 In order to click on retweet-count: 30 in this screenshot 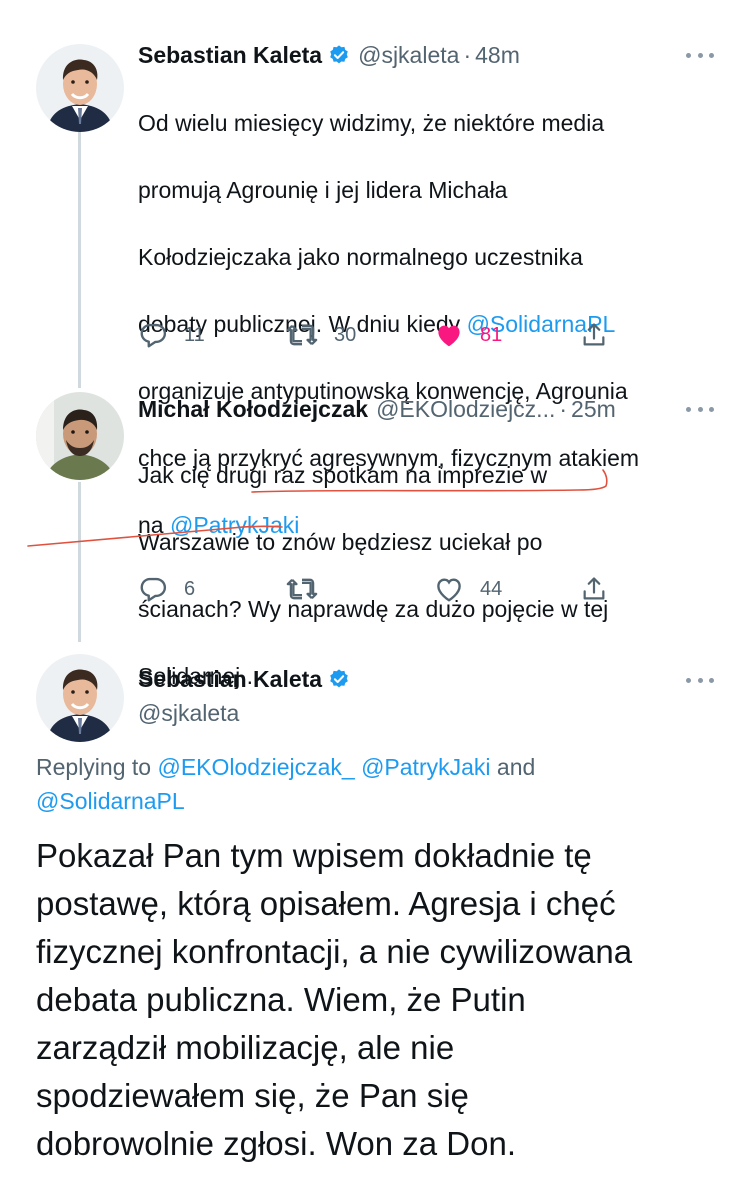, I will do `click(345, 334)`.